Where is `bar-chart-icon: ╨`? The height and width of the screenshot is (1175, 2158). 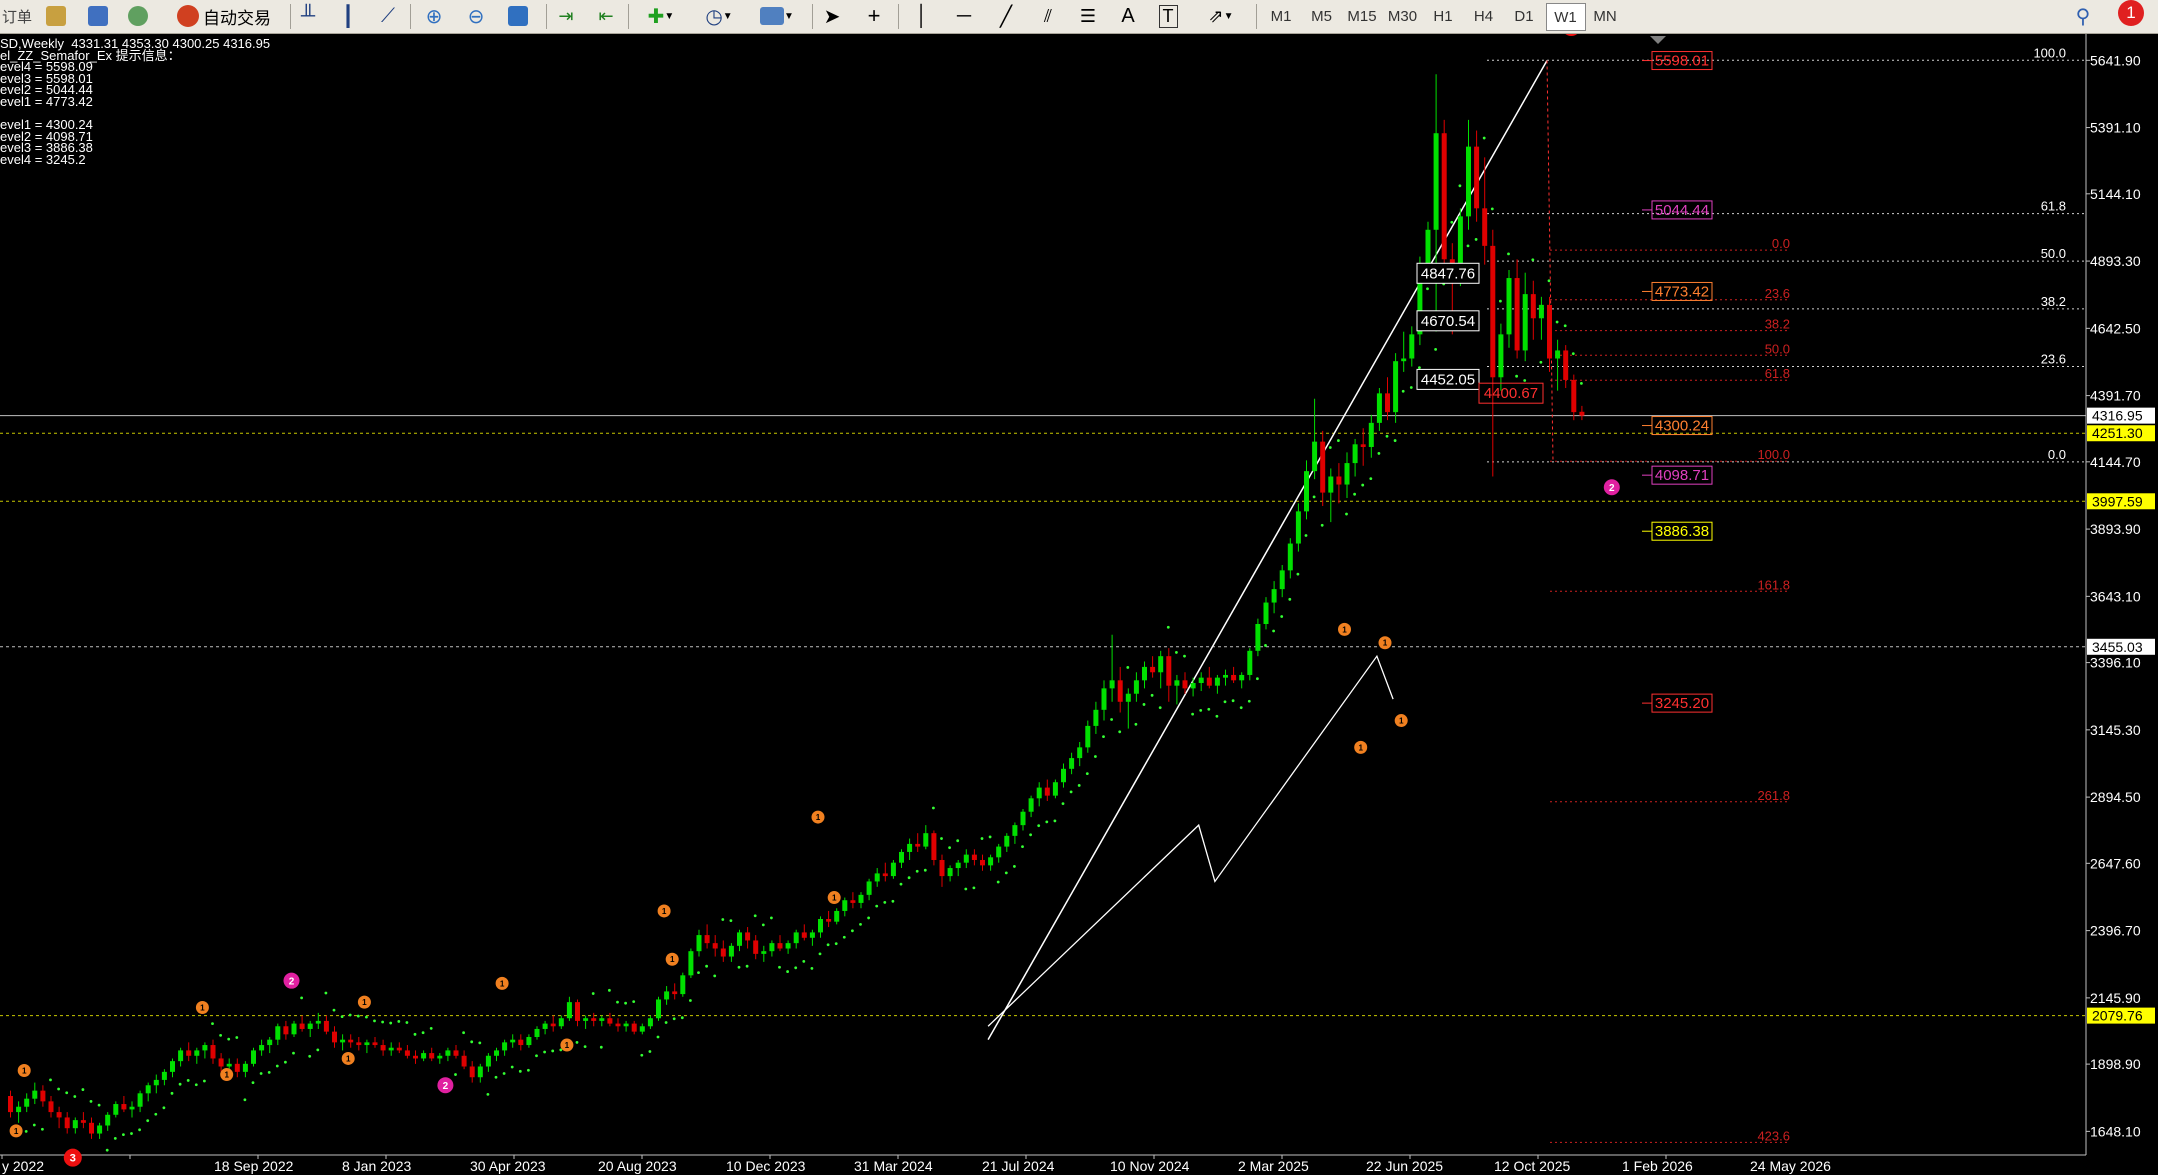 bar-chart-icon: ╨ is located at coordinates (308, 16).